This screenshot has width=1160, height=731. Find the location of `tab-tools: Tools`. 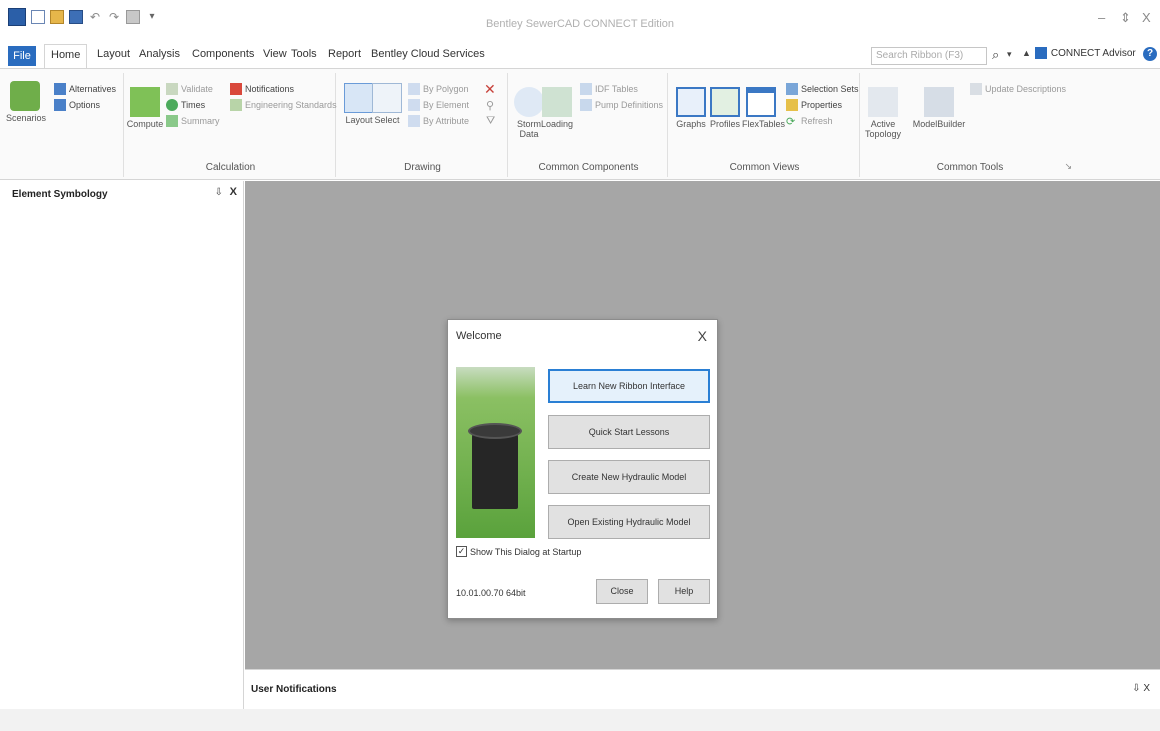

tab-tools: Tools is located at coordinates (304, 54).